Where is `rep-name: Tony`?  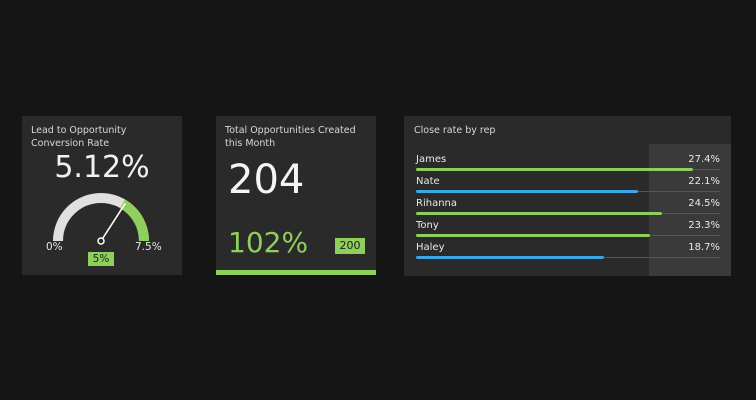 rep-name: Tony is located at coordinates (427, 225).